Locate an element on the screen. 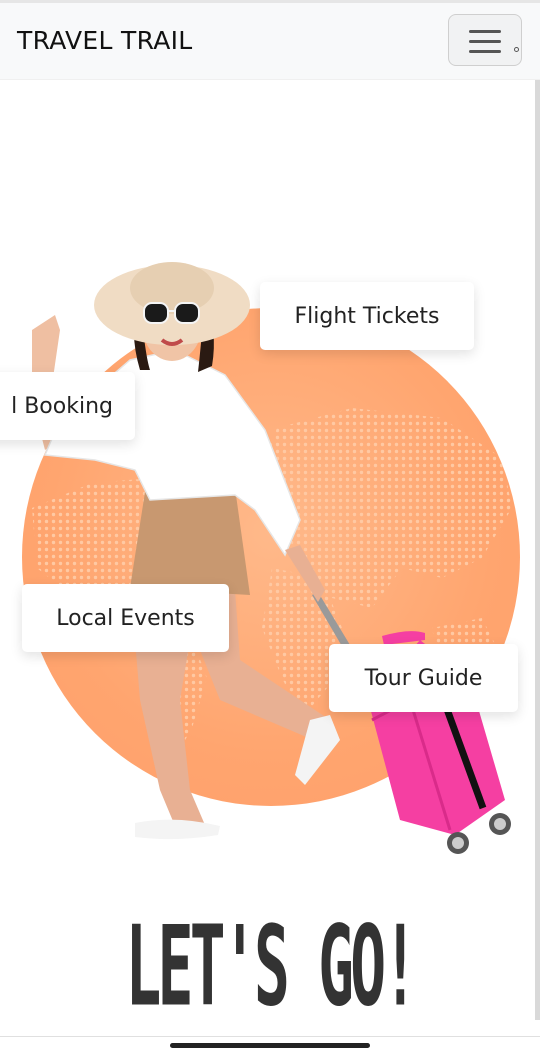  local-events-card: Local Events is located at coordinates (125, 618).